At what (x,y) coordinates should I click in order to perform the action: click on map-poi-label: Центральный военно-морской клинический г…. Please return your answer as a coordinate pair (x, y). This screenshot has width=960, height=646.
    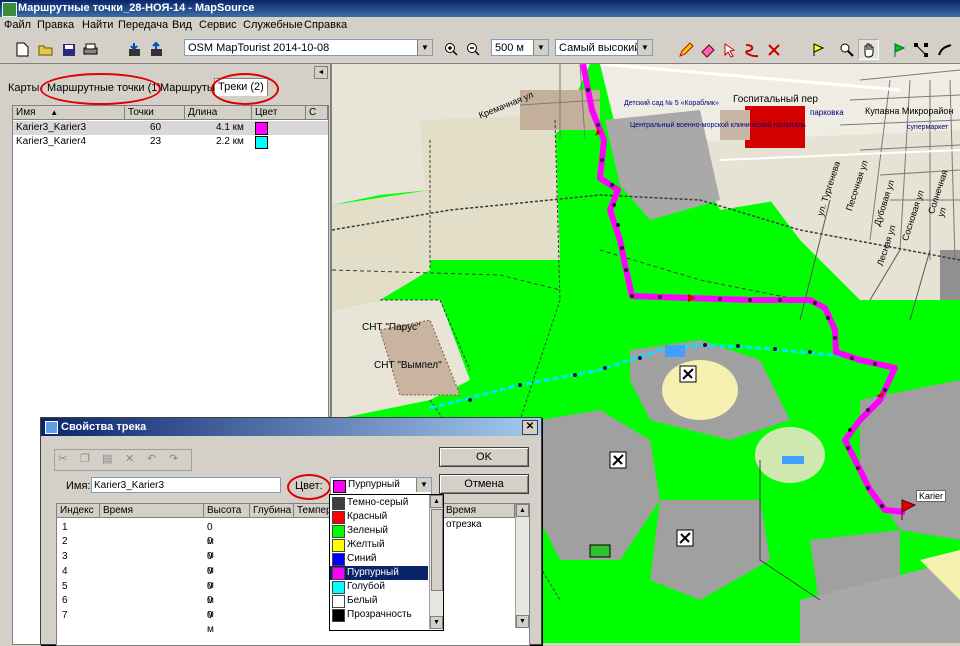
    Looking at the image, I should click on (718, 125).